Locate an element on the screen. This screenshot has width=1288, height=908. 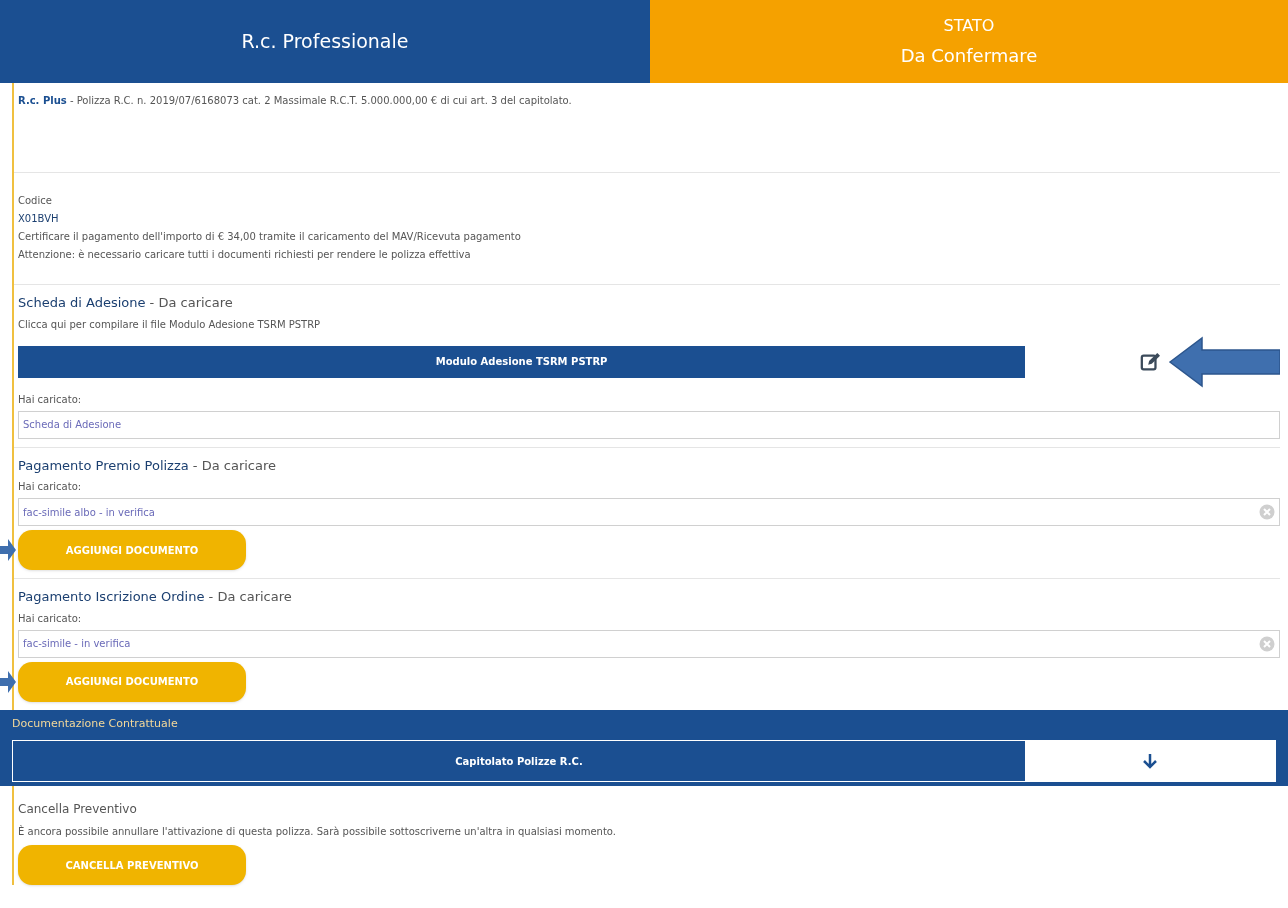
info-text: Certificare il pagamento dell'importo di € 34,00 tramite il caricamento del MAV/Ricevuta pagamento is located at coordinates (270, 237).